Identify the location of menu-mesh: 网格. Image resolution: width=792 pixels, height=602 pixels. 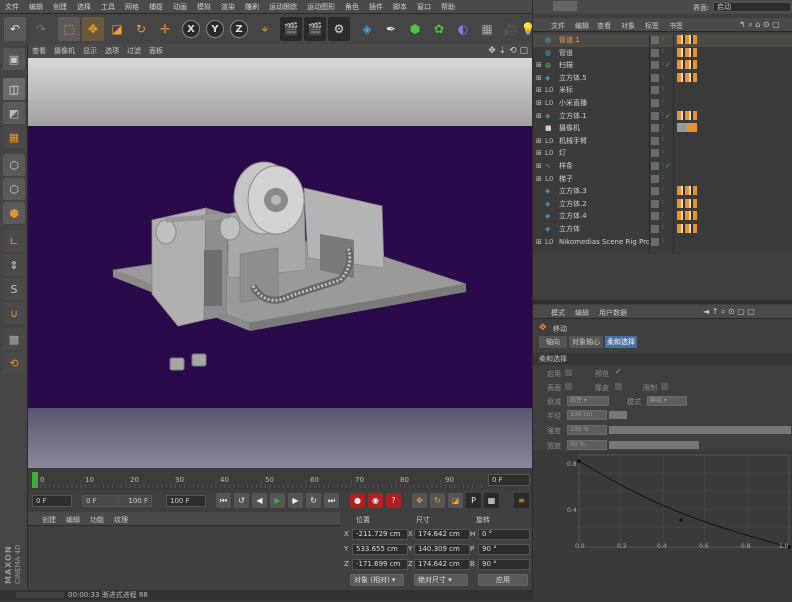
(132, 7).